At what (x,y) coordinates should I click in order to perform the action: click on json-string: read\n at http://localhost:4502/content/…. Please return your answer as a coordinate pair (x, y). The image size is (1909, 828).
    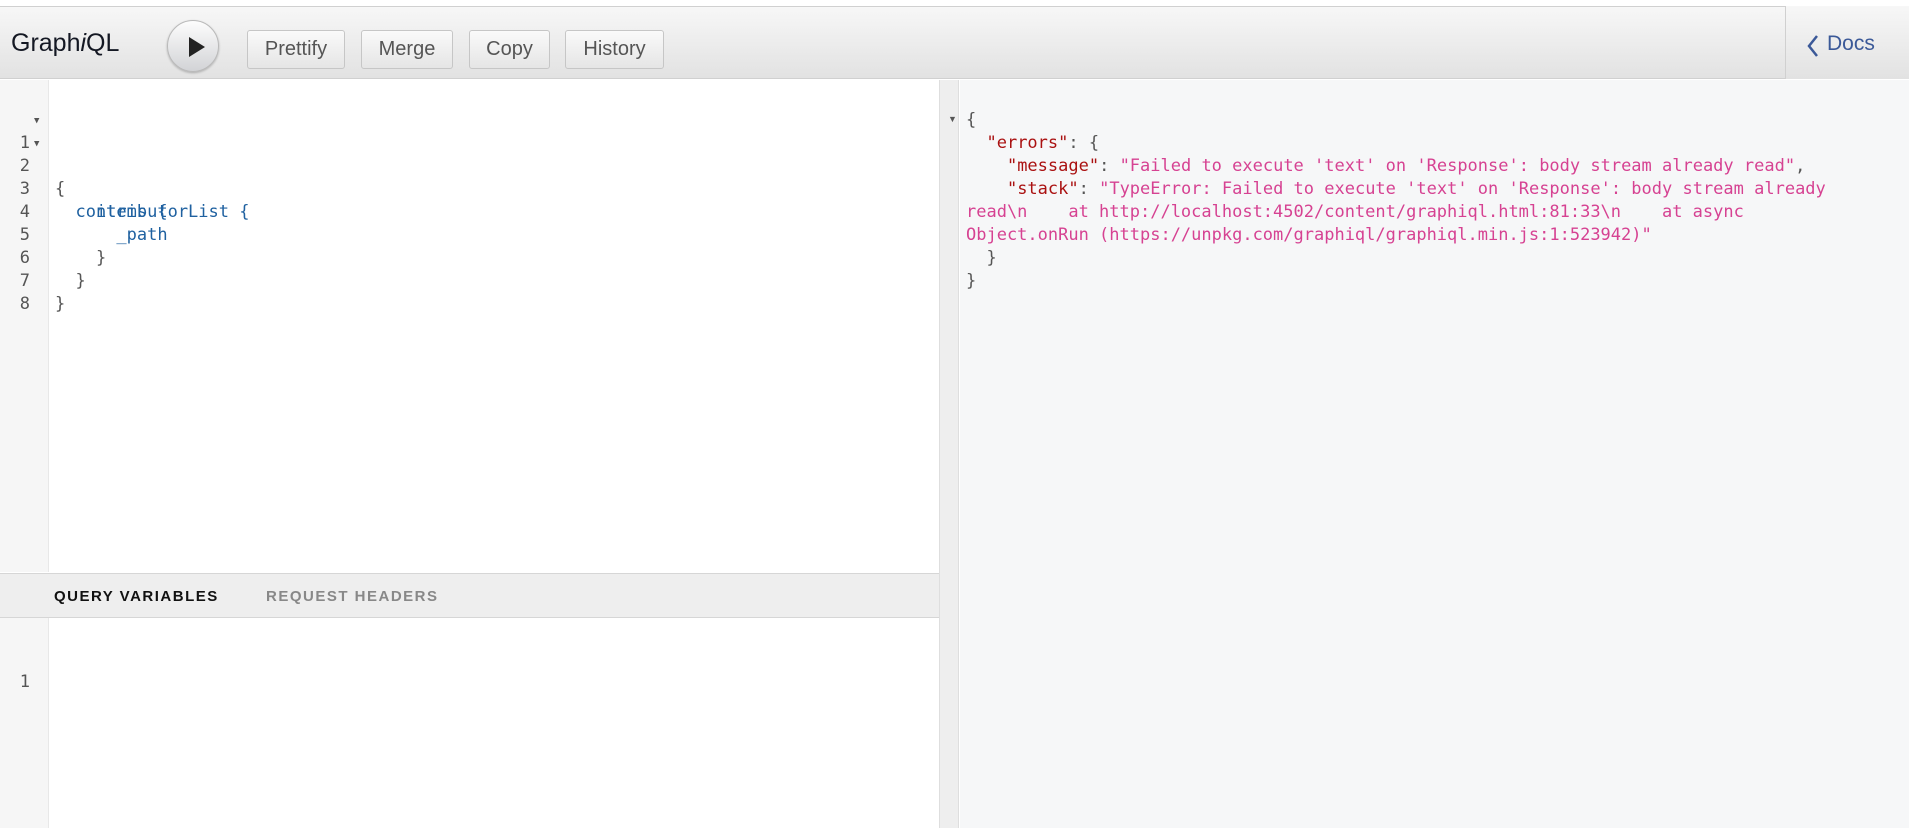
    Looking at the image, I should click on (1355, 212).